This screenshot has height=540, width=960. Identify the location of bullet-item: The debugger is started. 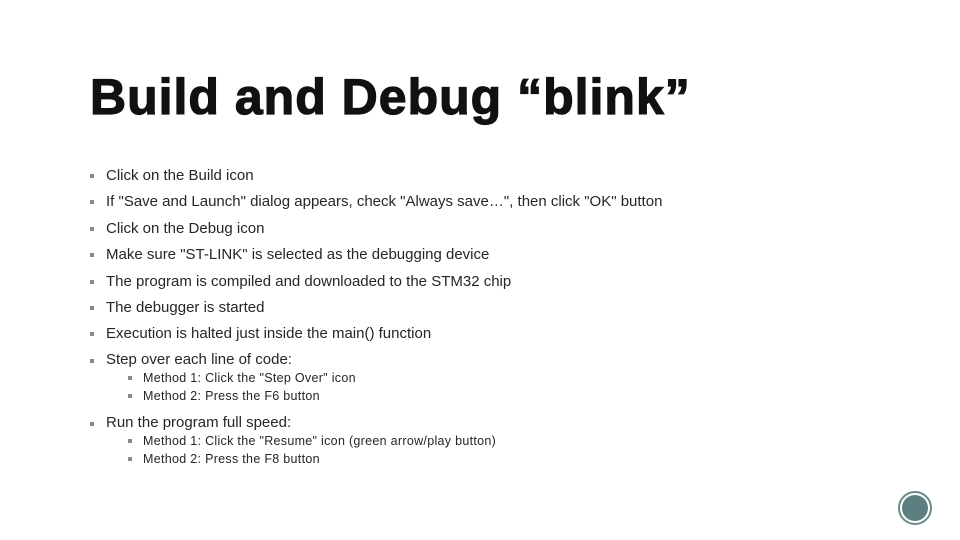
(376, 308).